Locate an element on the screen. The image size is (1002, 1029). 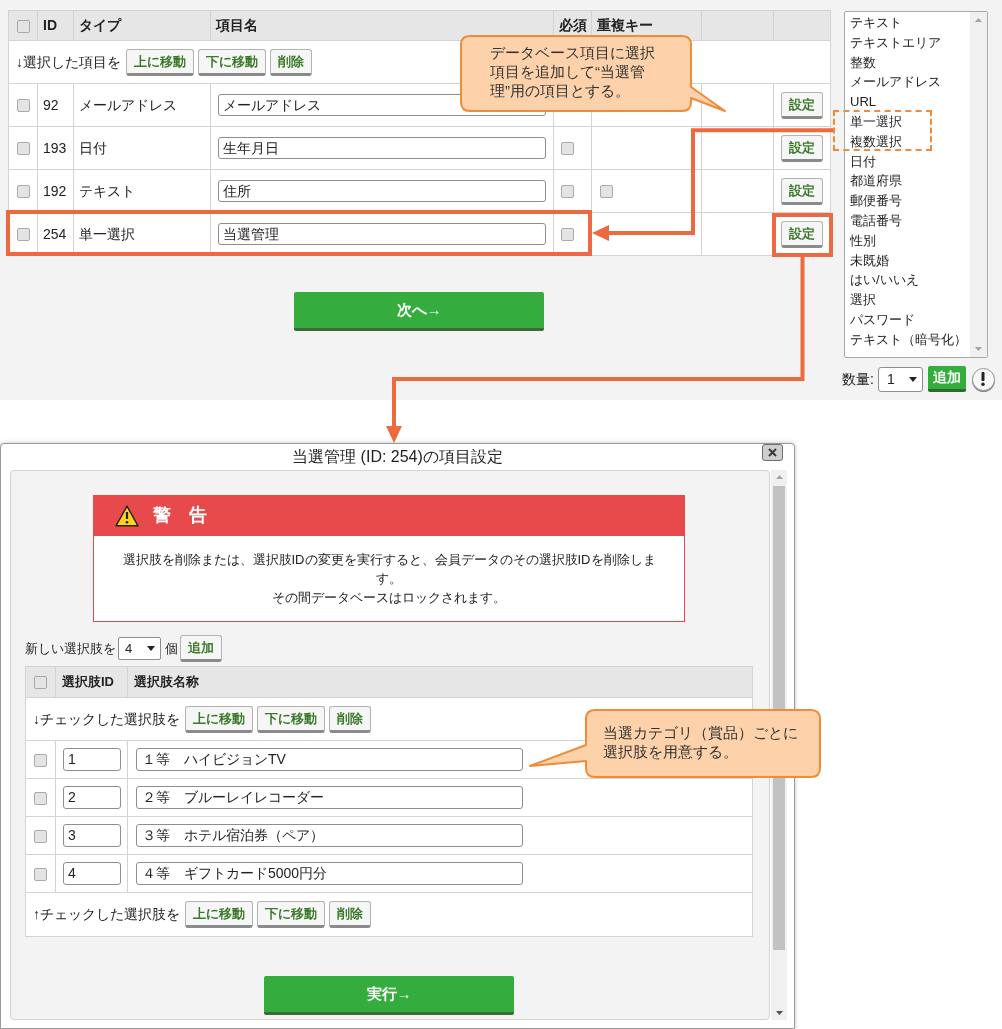
table-cell: 193 is located at coordinates (55, 148).